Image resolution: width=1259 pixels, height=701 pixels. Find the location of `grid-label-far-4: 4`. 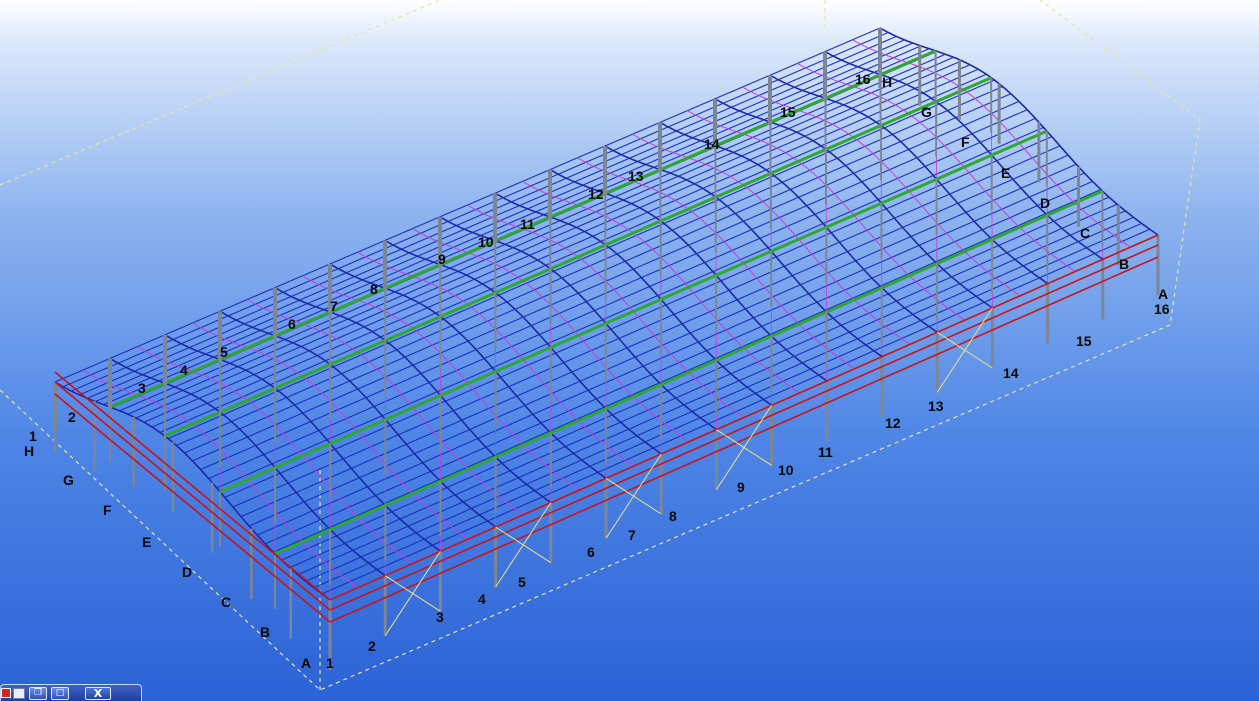

grid-label-far-4: 4 is located at coordinates (184, 370).